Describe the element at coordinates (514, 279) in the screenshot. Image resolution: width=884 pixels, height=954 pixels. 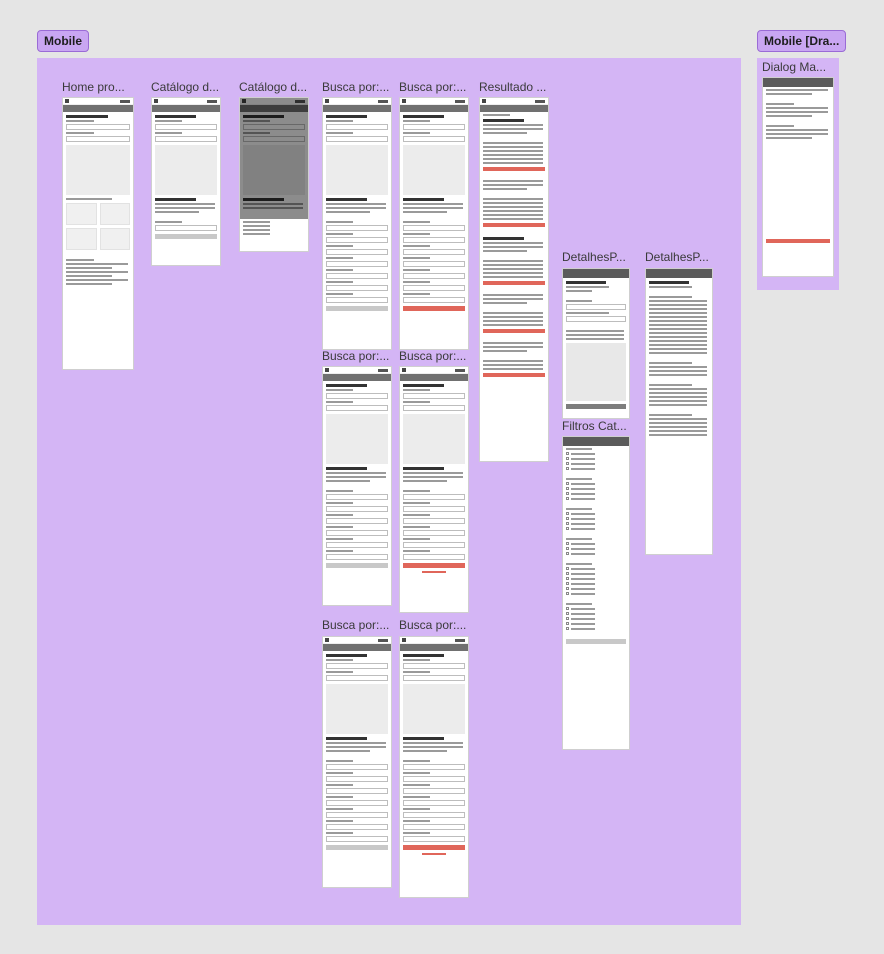
I see `frame-resultado` at that location.